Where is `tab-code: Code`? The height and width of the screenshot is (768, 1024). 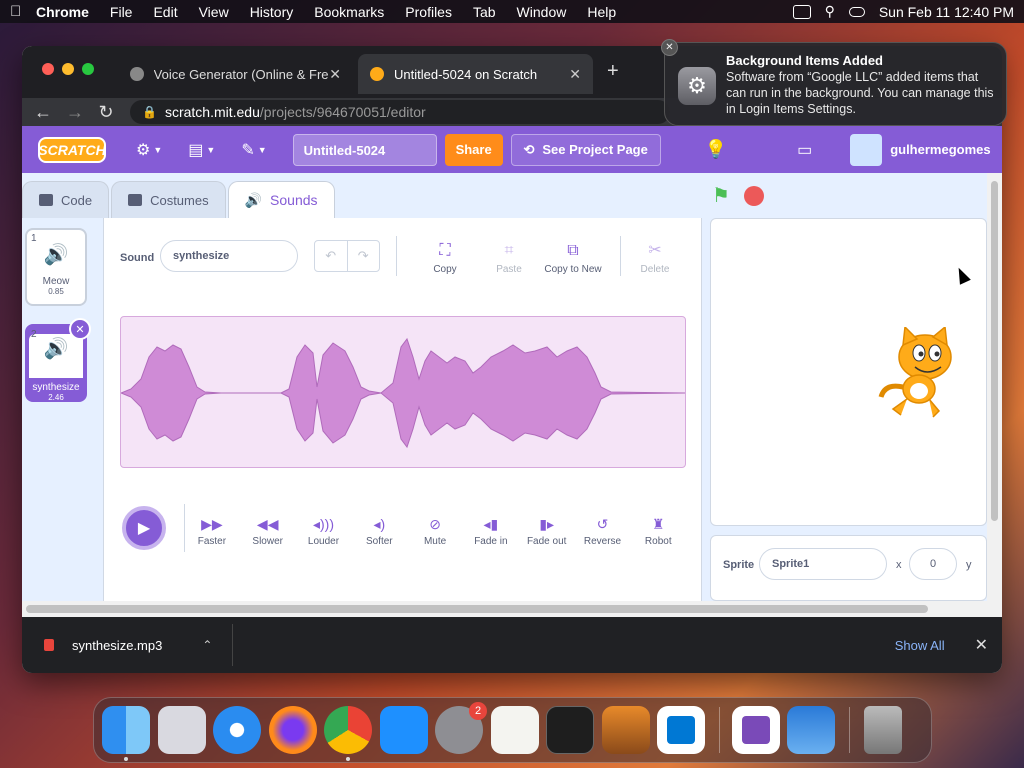
tab-code: Code is located at coordinates (66, 199).